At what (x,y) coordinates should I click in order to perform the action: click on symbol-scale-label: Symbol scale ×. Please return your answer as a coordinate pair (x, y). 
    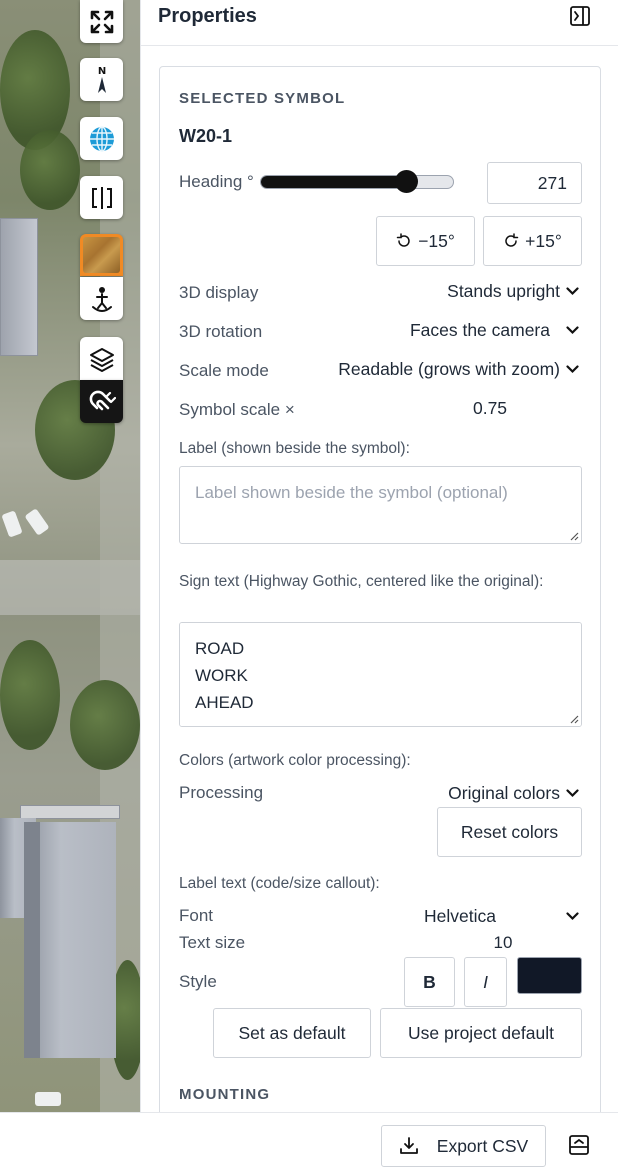
    Looking at the image, I should click on (237, 409).